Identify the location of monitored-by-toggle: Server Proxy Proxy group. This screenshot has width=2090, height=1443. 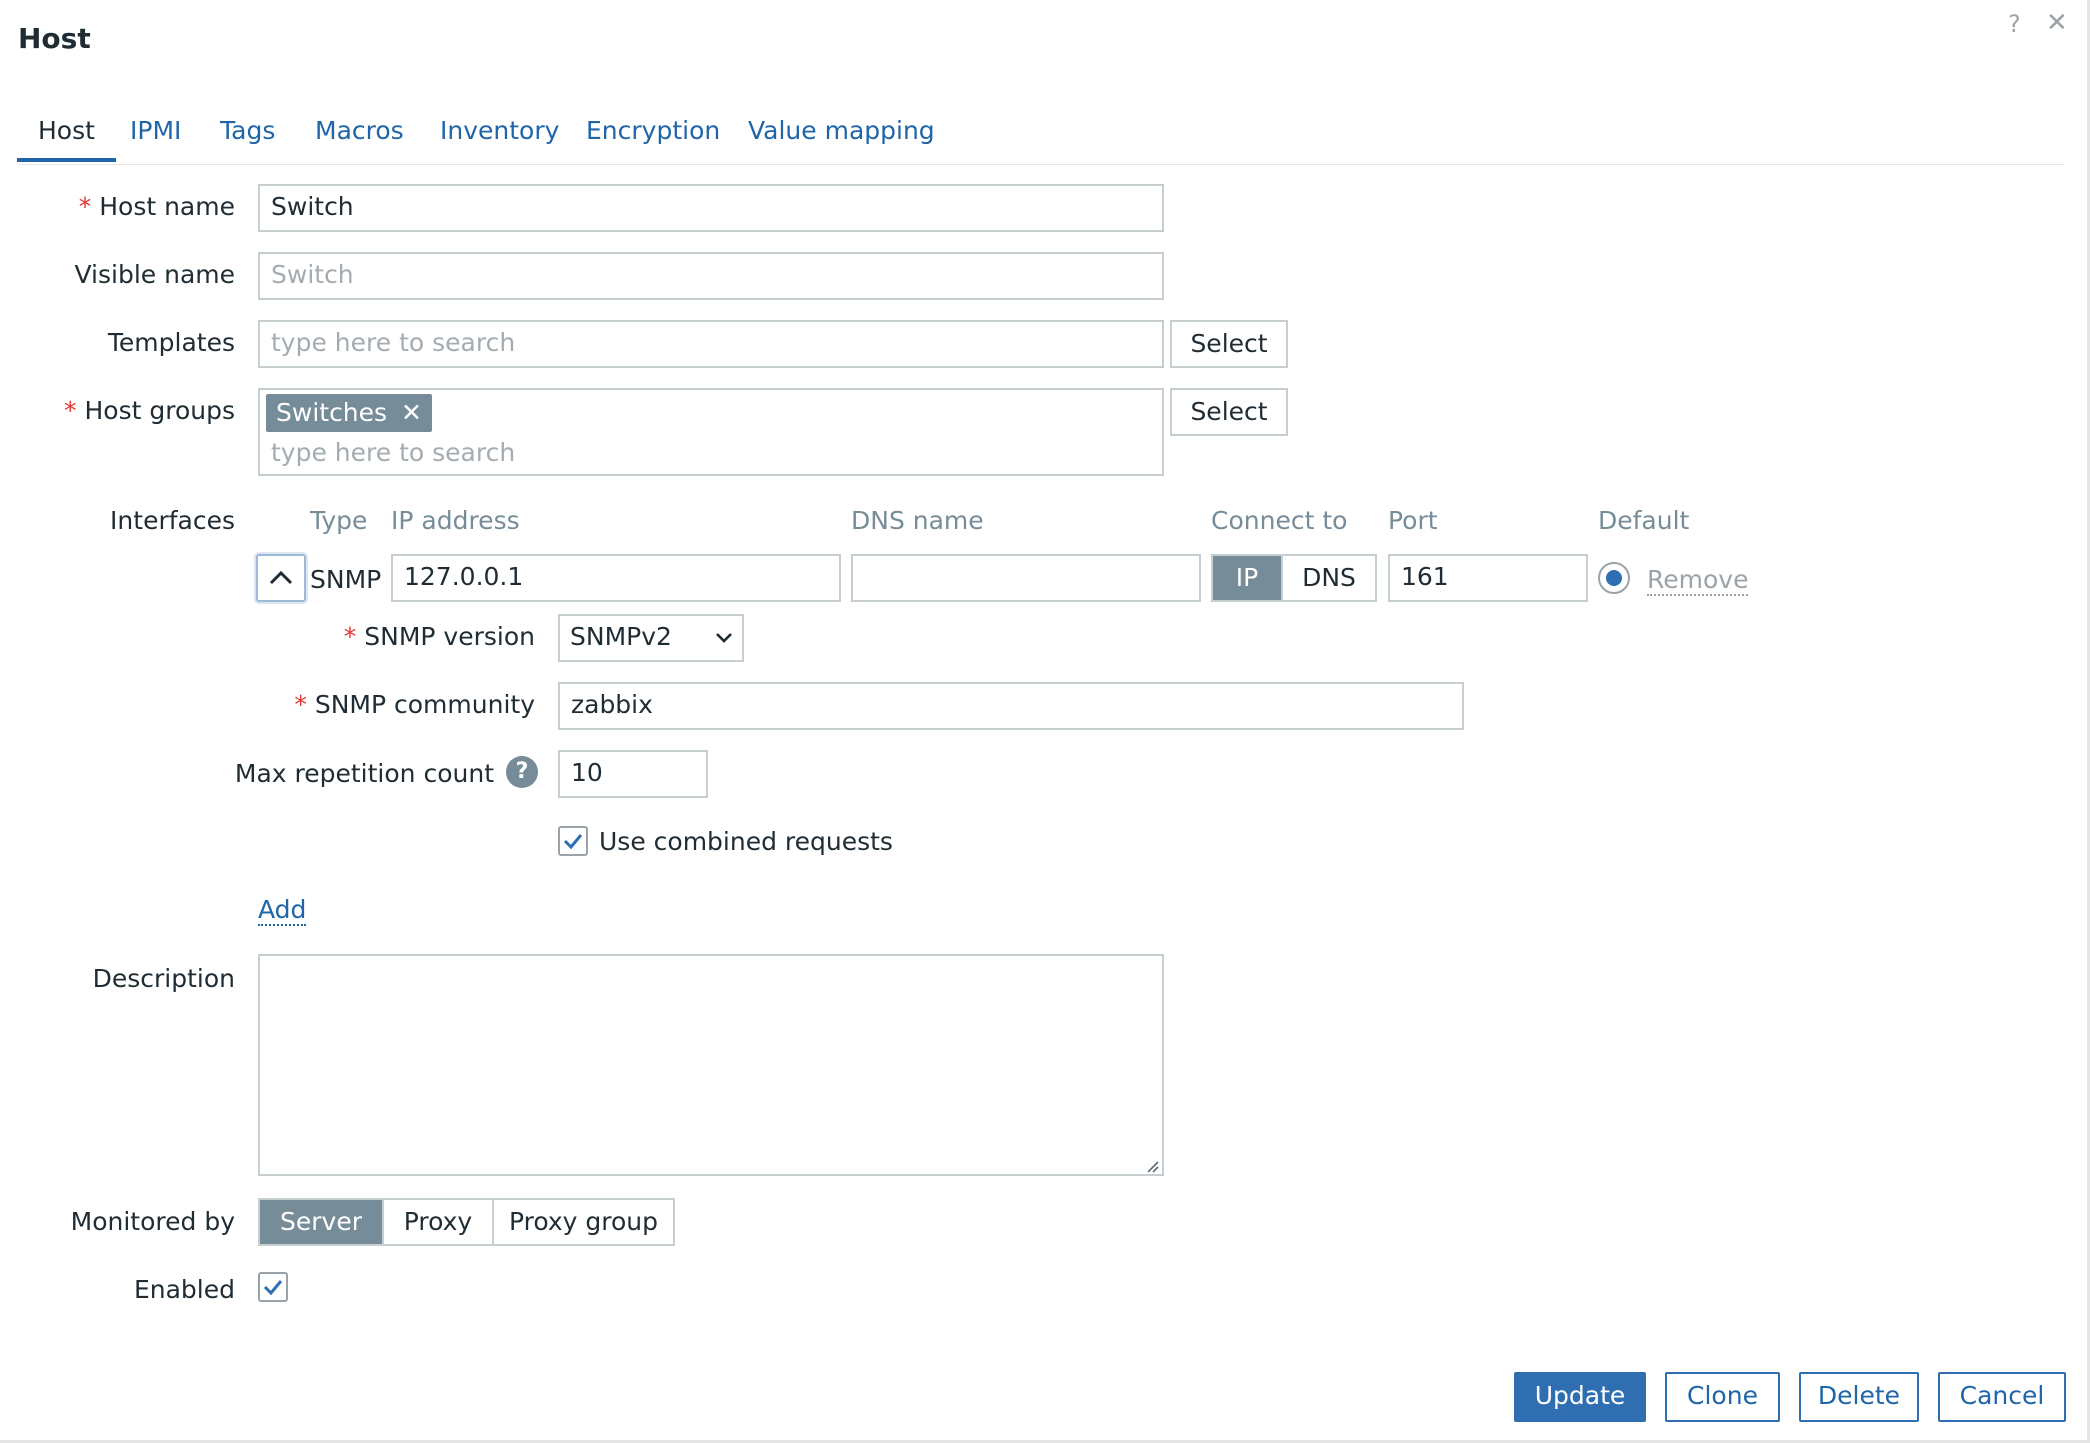
(466, 1222).